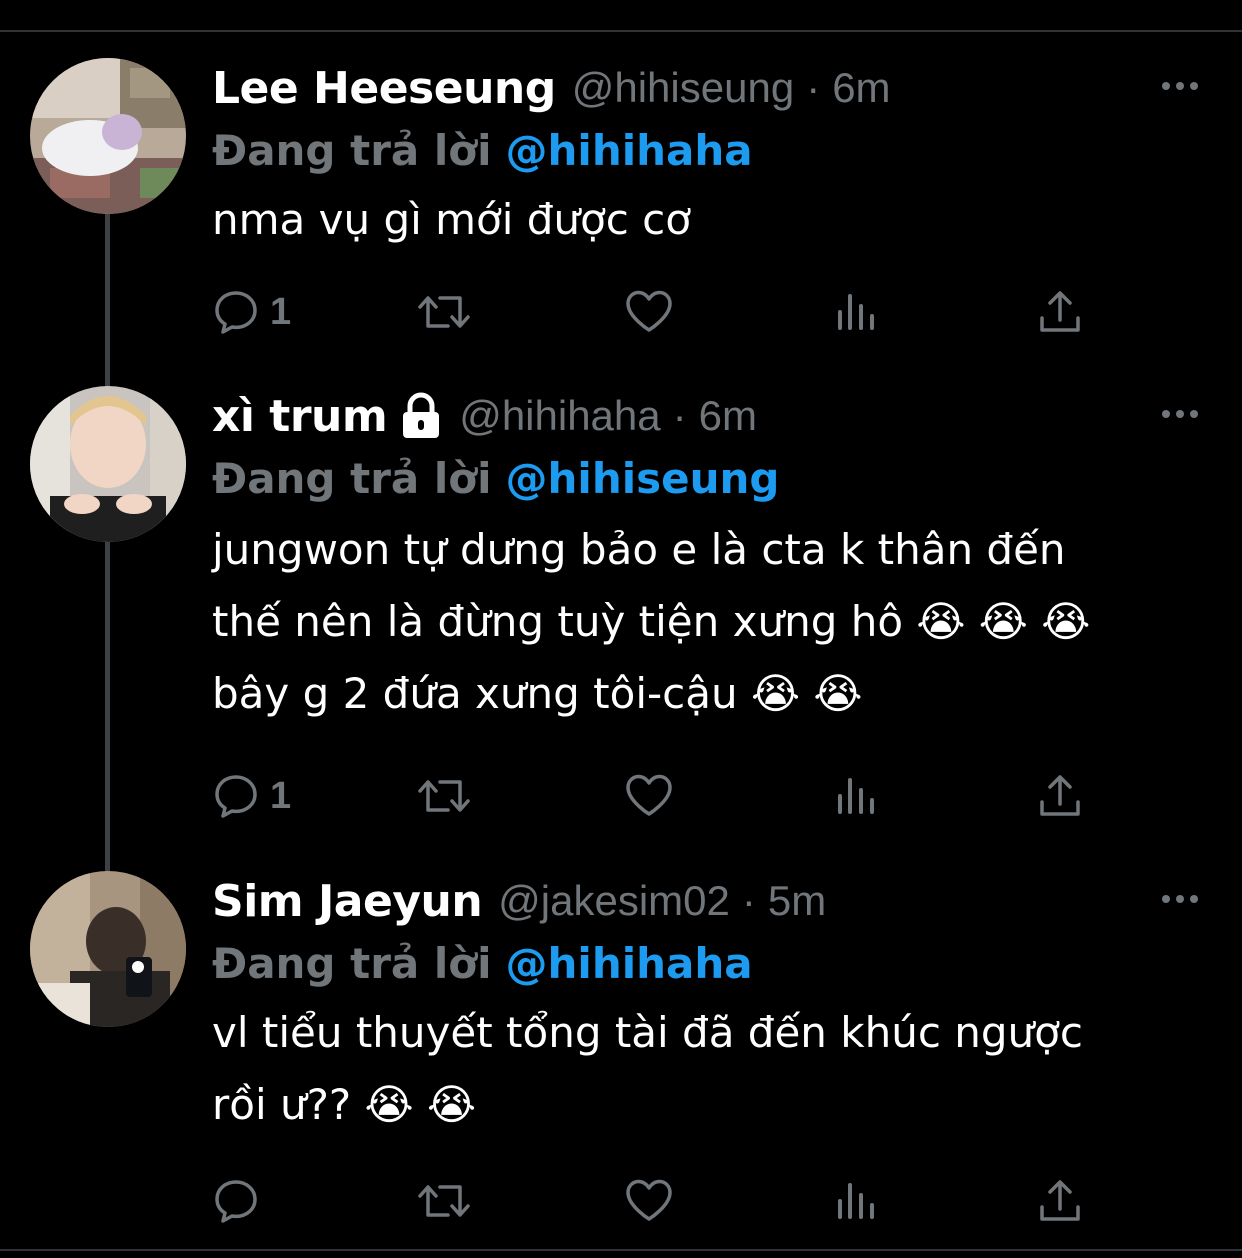  I want to click on replying-to-handle: @hihiseung, so click(643, 478).